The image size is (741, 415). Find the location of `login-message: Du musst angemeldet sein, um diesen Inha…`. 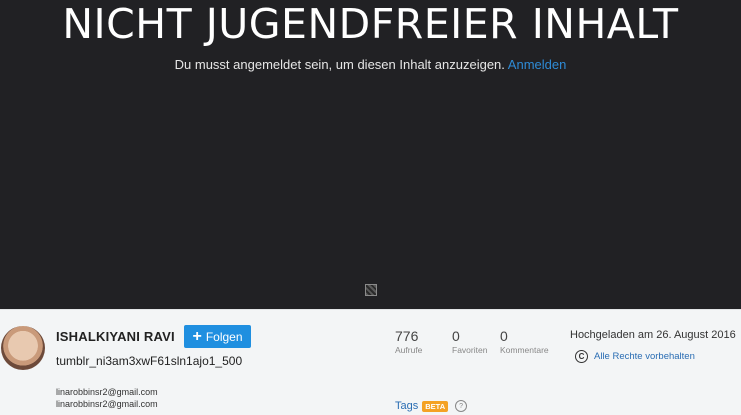

login-message: Du musst angemeldet sein, um diesen Inha… is located at coordinates (370, 64).